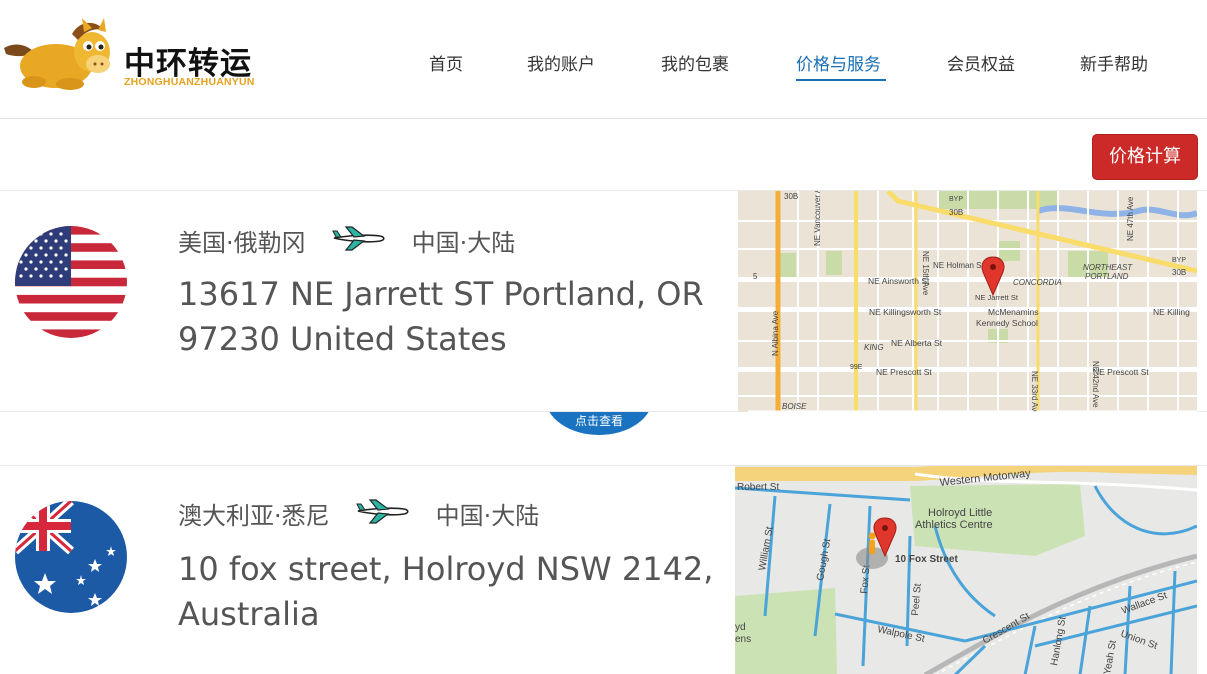 This screenshot has width=1207, height=674. What do you see at coordinates (874, 347) in the screenshot?
I see `svg-text: KING` at bounding box center [874, 347].